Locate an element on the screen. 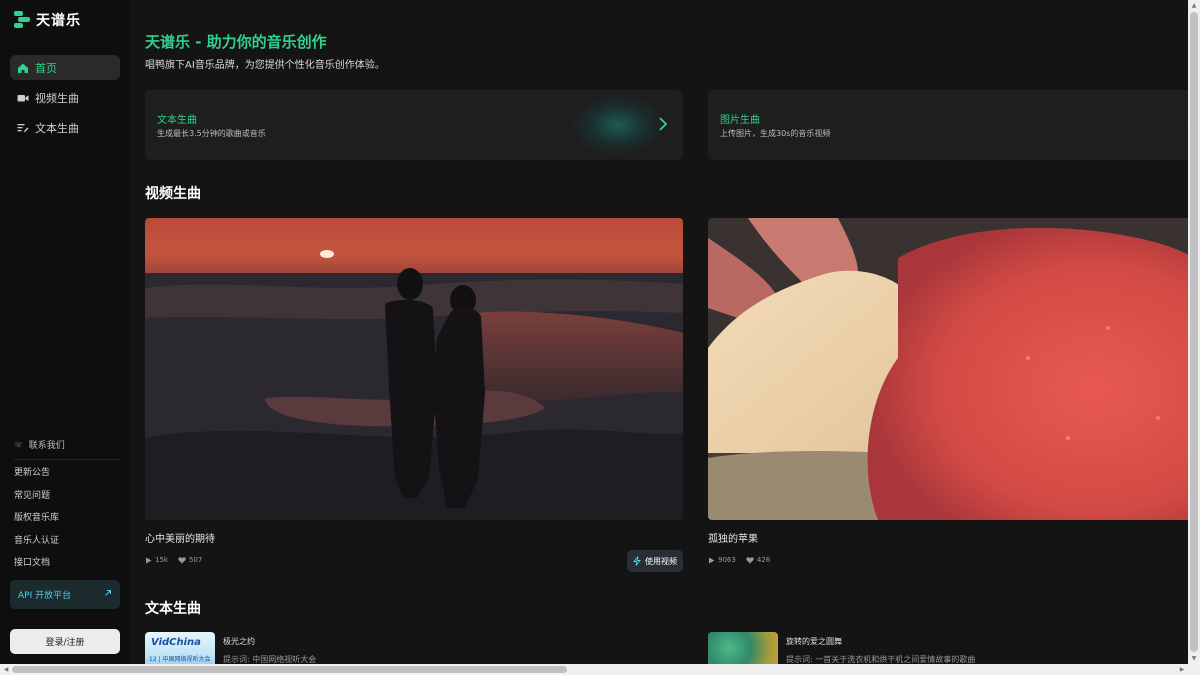 Image resolution: width=1200 pixels, height=675 pixels. play-count-value: 9063 is located at coordinates (727, 560).